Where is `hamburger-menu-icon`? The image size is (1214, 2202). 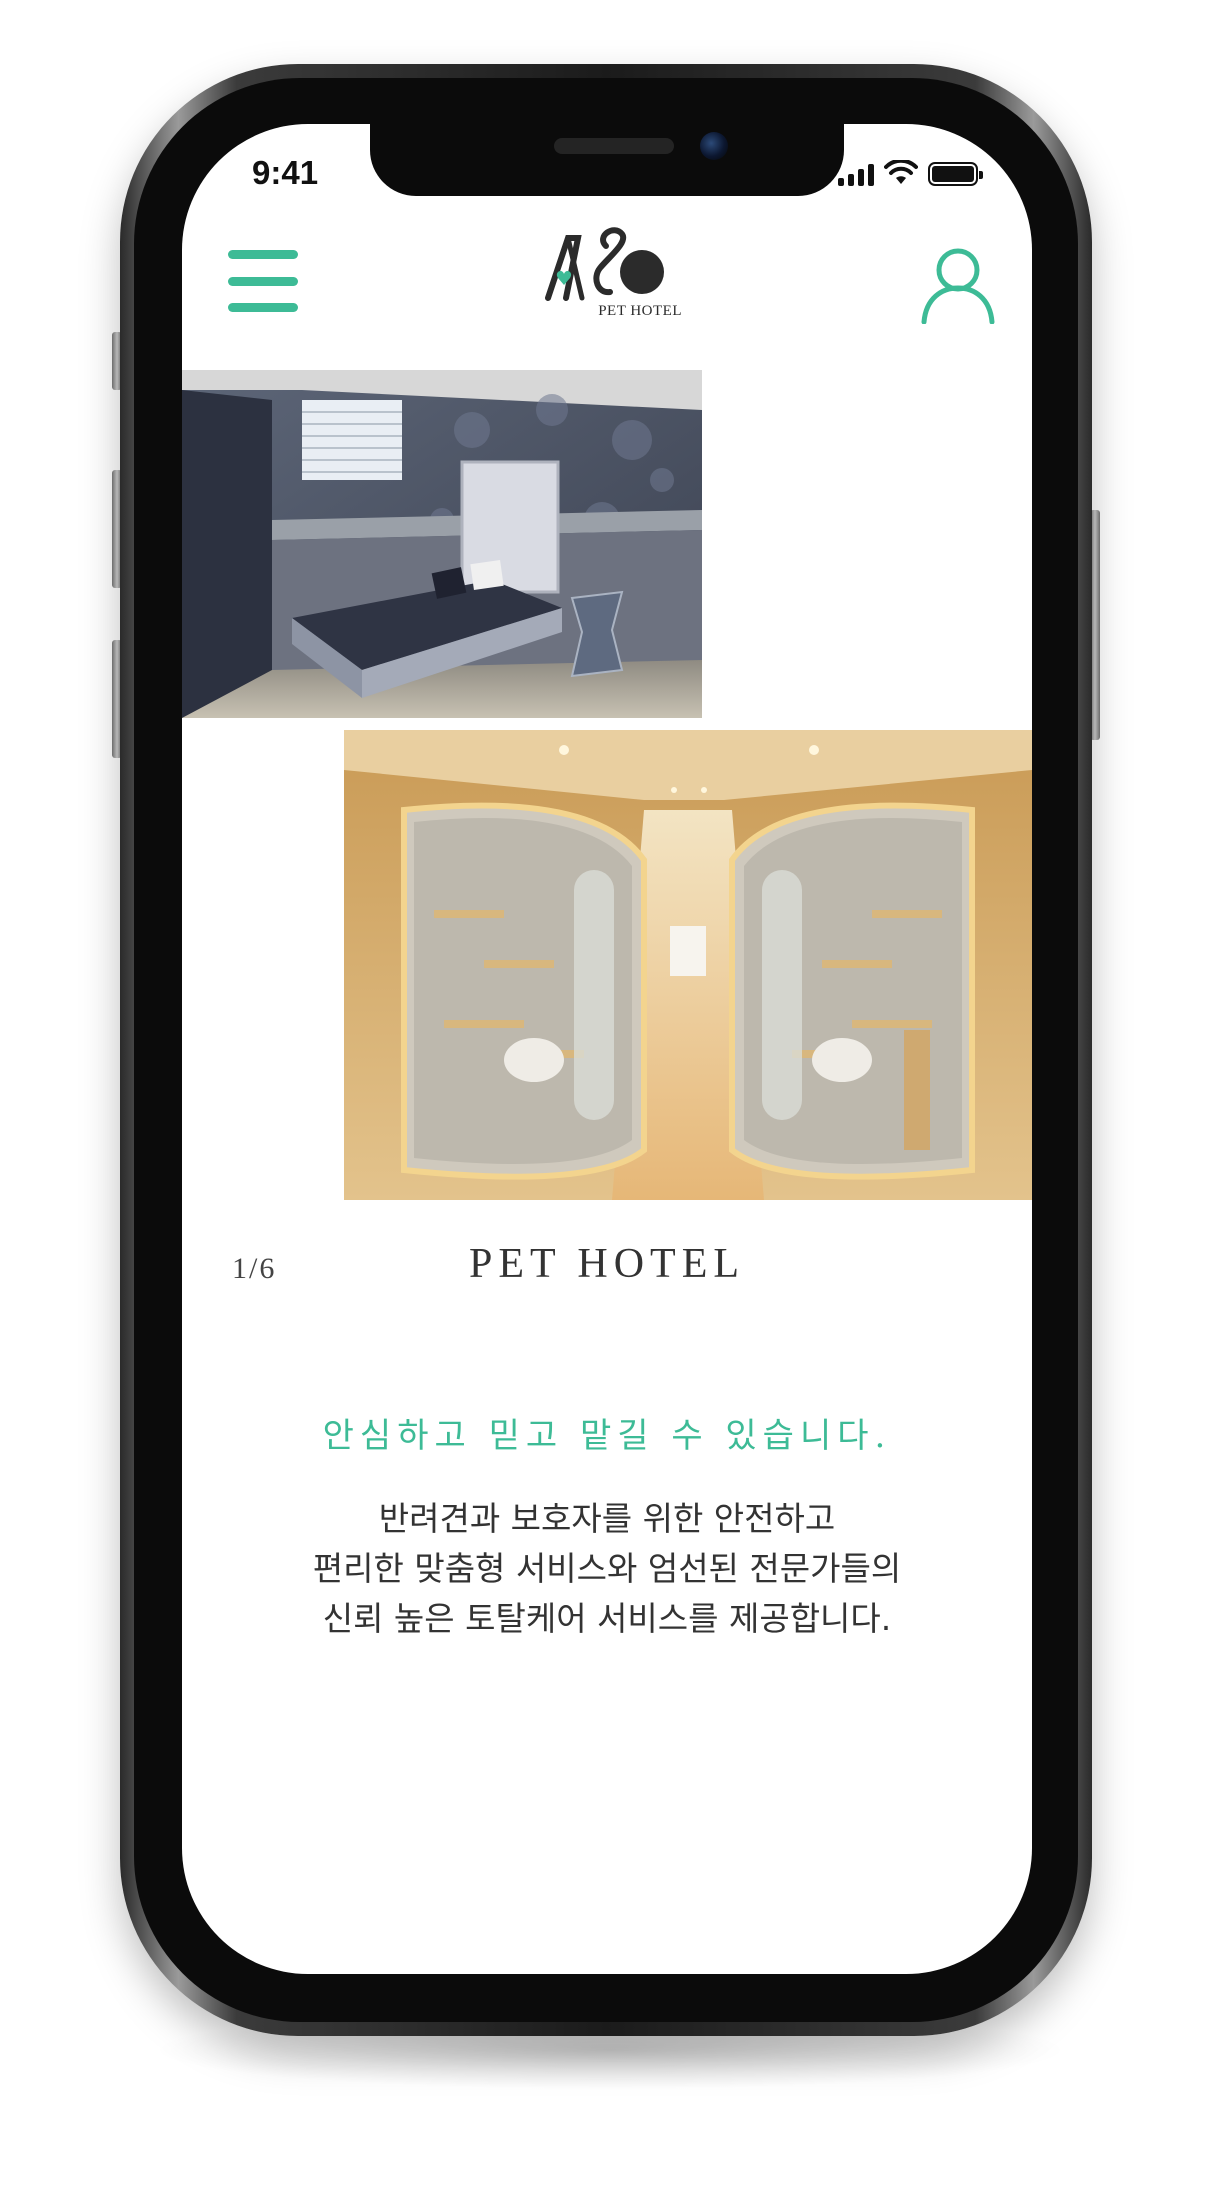
hamburger-menu-icon is located at coordinates (263, 281).